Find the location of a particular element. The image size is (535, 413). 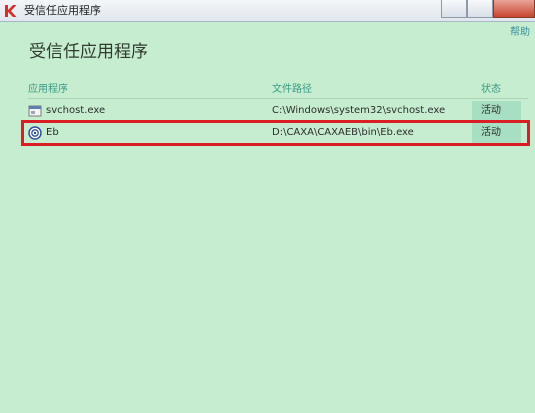

kaspersky-k-icon is located at coordinates (11, 11).